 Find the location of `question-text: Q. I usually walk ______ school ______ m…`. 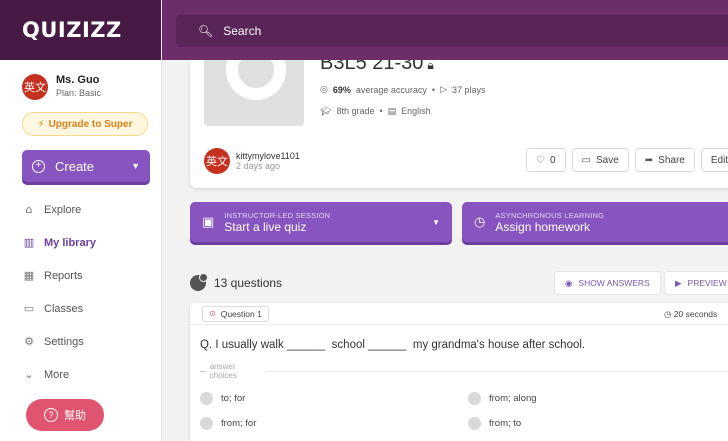

question-text: Q. I usually walk ______ school ______ m… is located at coordinates (393, 345).